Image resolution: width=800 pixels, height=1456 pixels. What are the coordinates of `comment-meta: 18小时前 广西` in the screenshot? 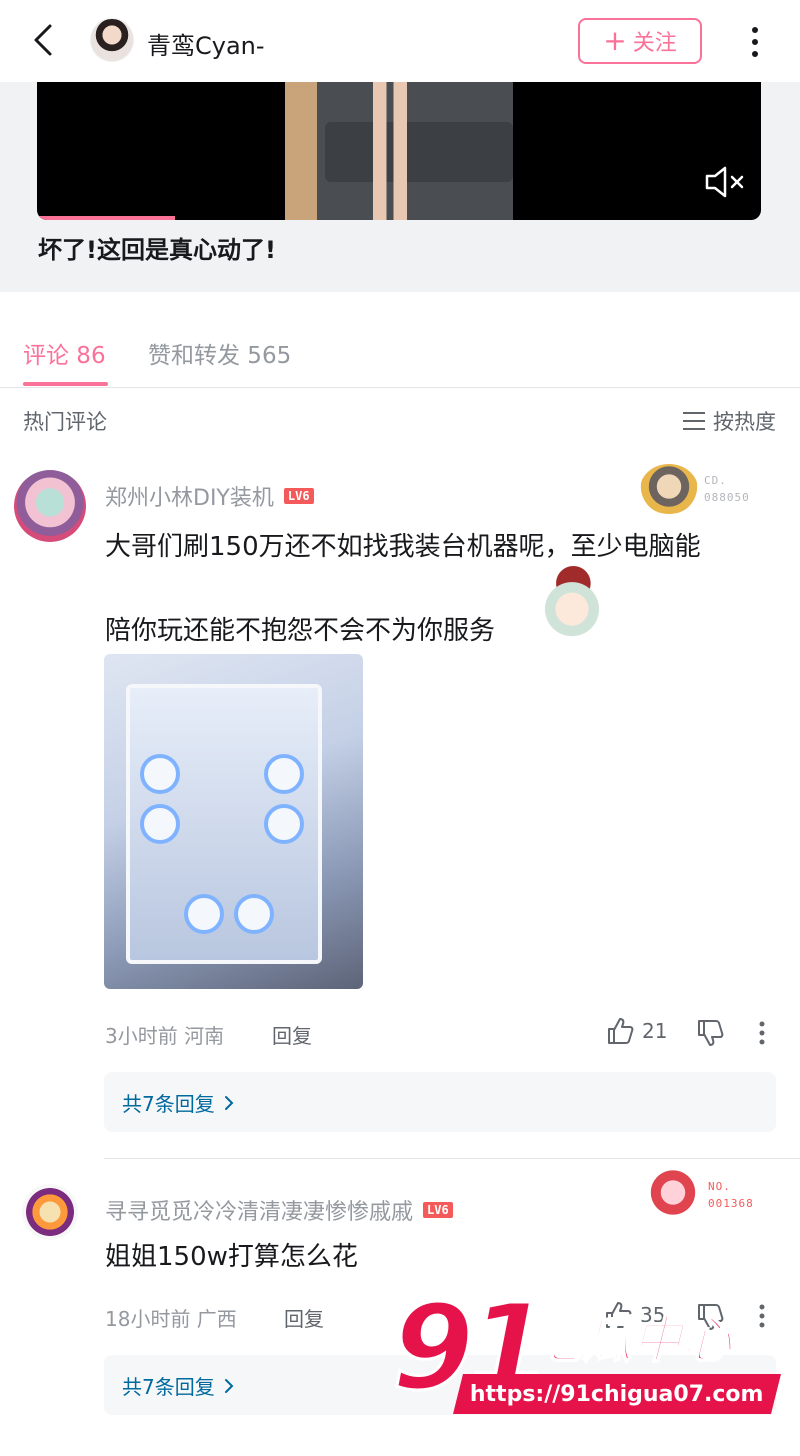 It's located at (171, 1319).